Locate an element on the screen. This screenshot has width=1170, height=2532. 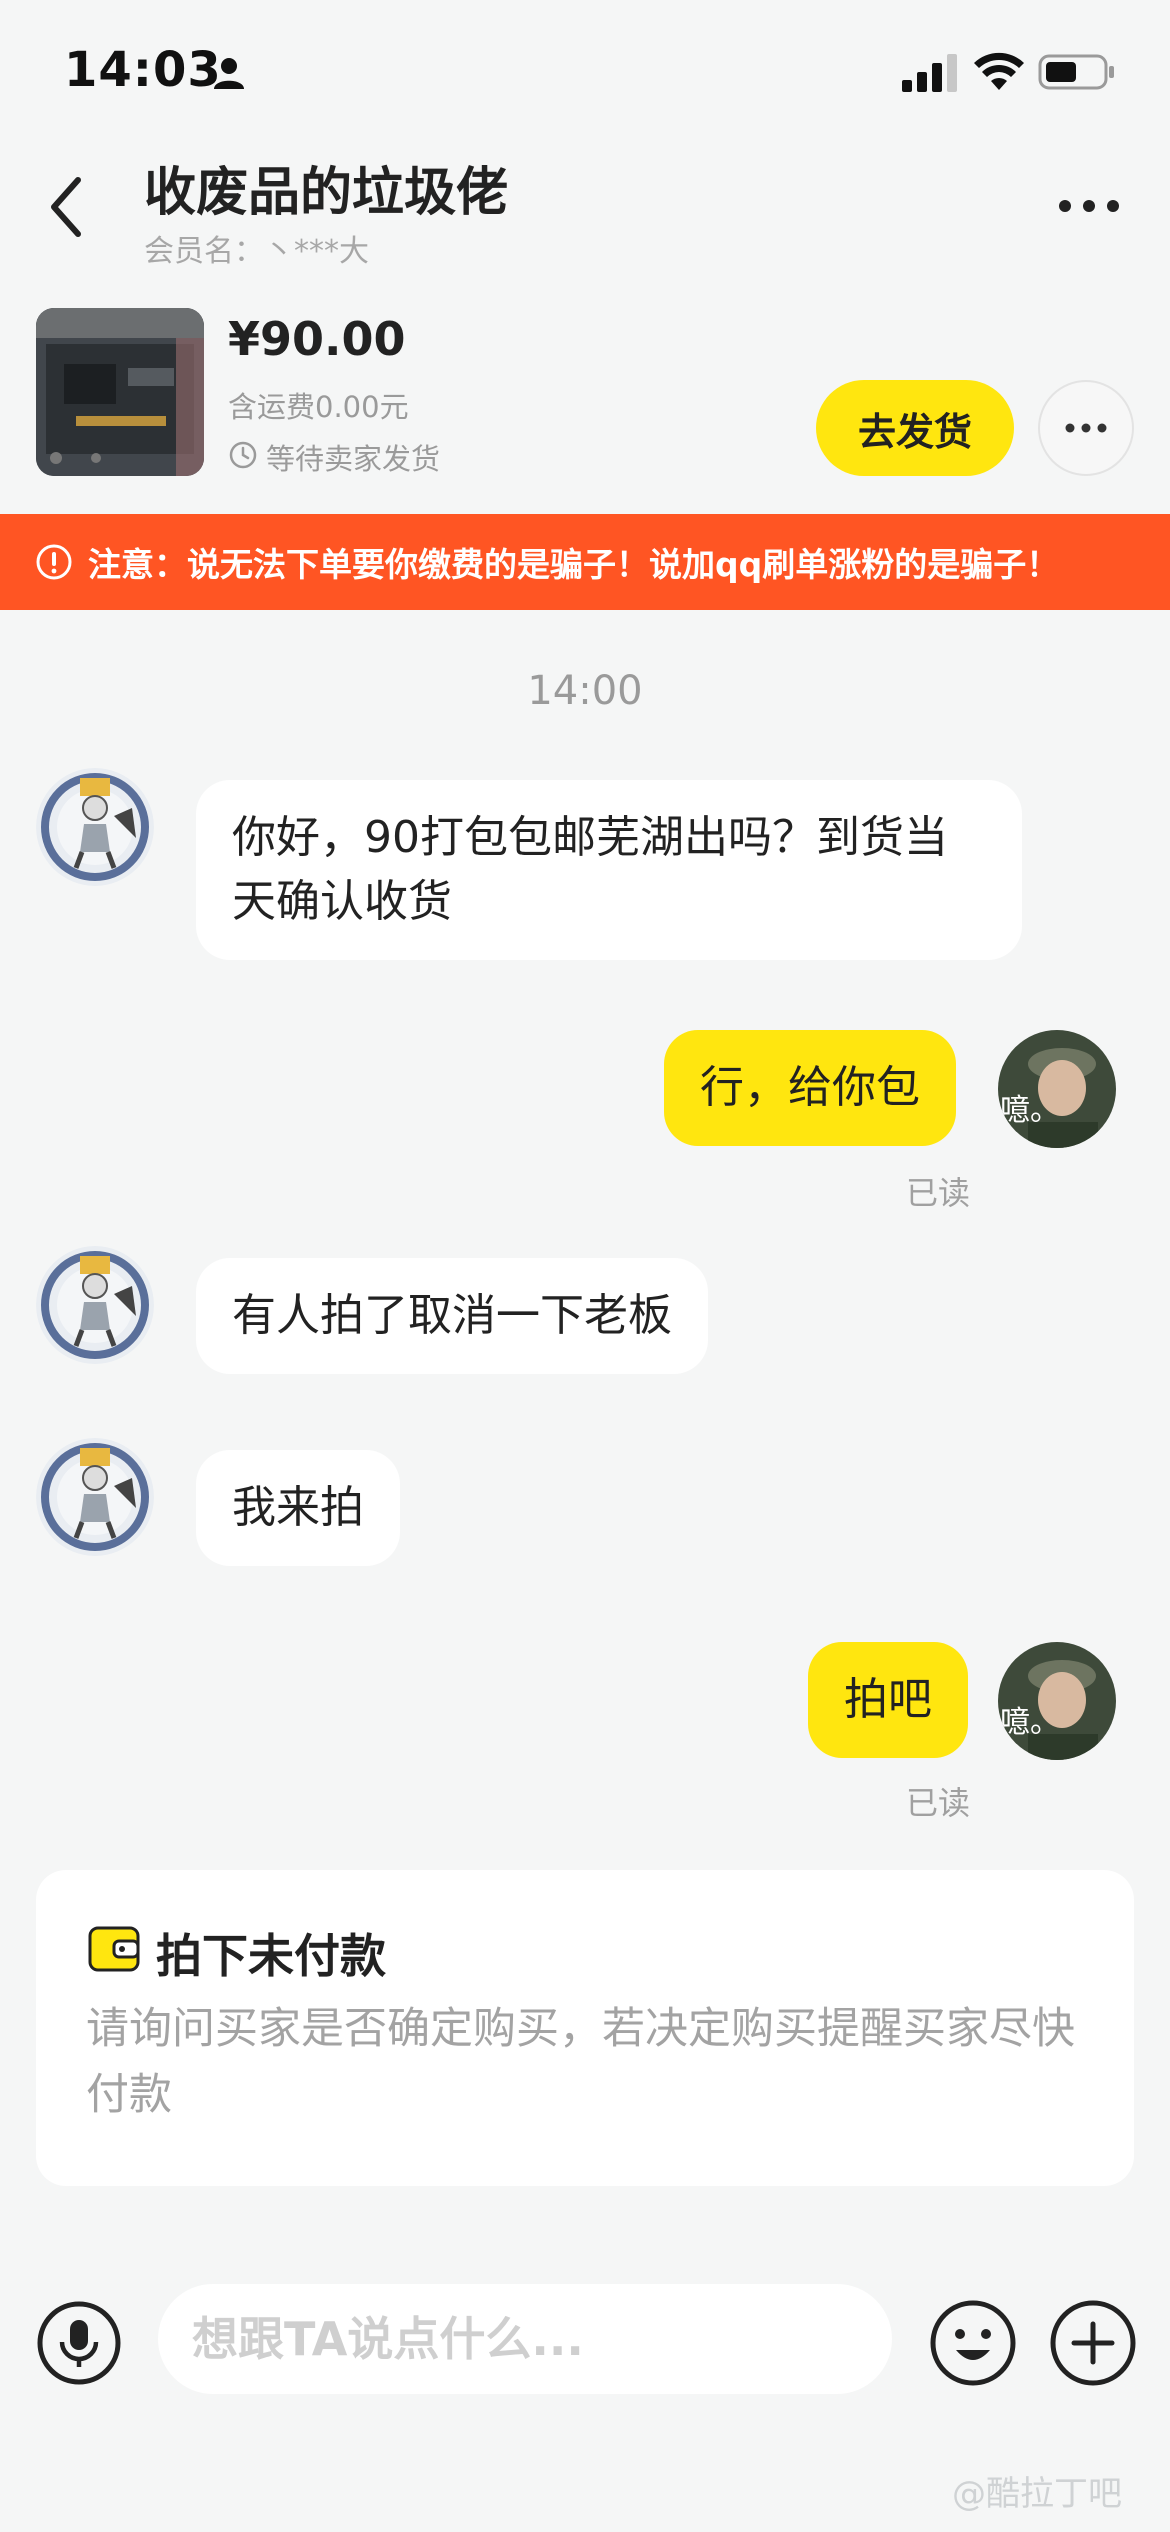
status-time: 14:03 is located at coordinates (143, 70).